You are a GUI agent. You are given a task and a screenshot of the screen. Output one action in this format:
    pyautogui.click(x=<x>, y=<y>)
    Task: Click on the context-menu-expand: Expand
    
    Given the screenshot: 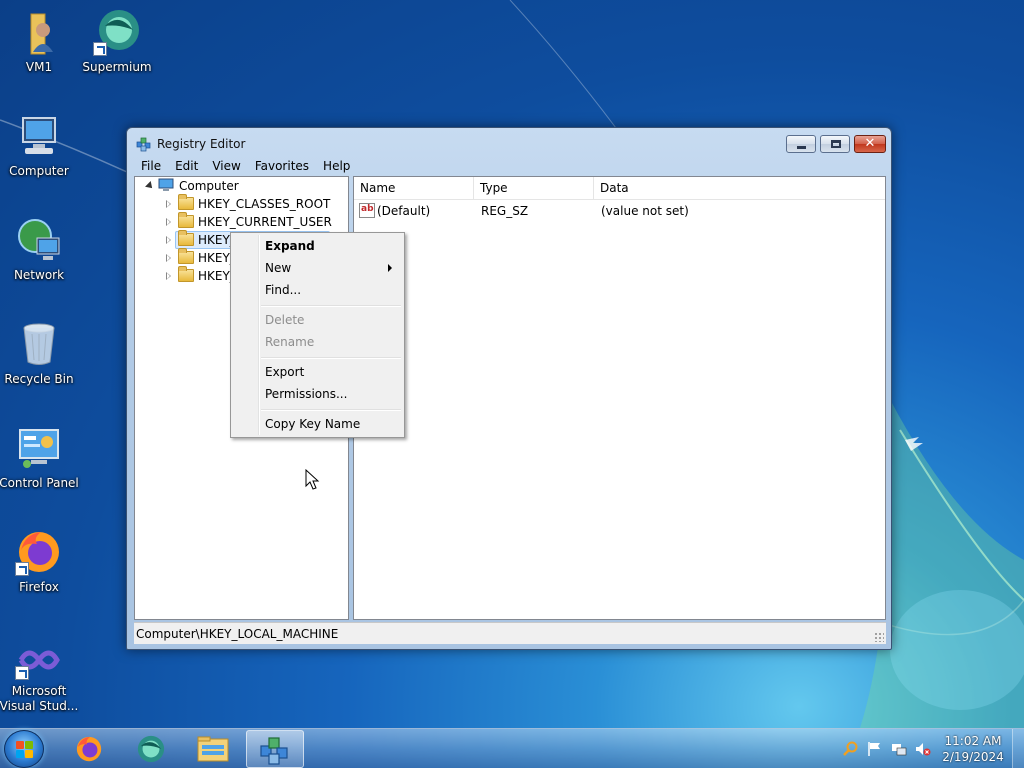 What is the action you would take?
    pyautogui.click(x=317, y=246)
    